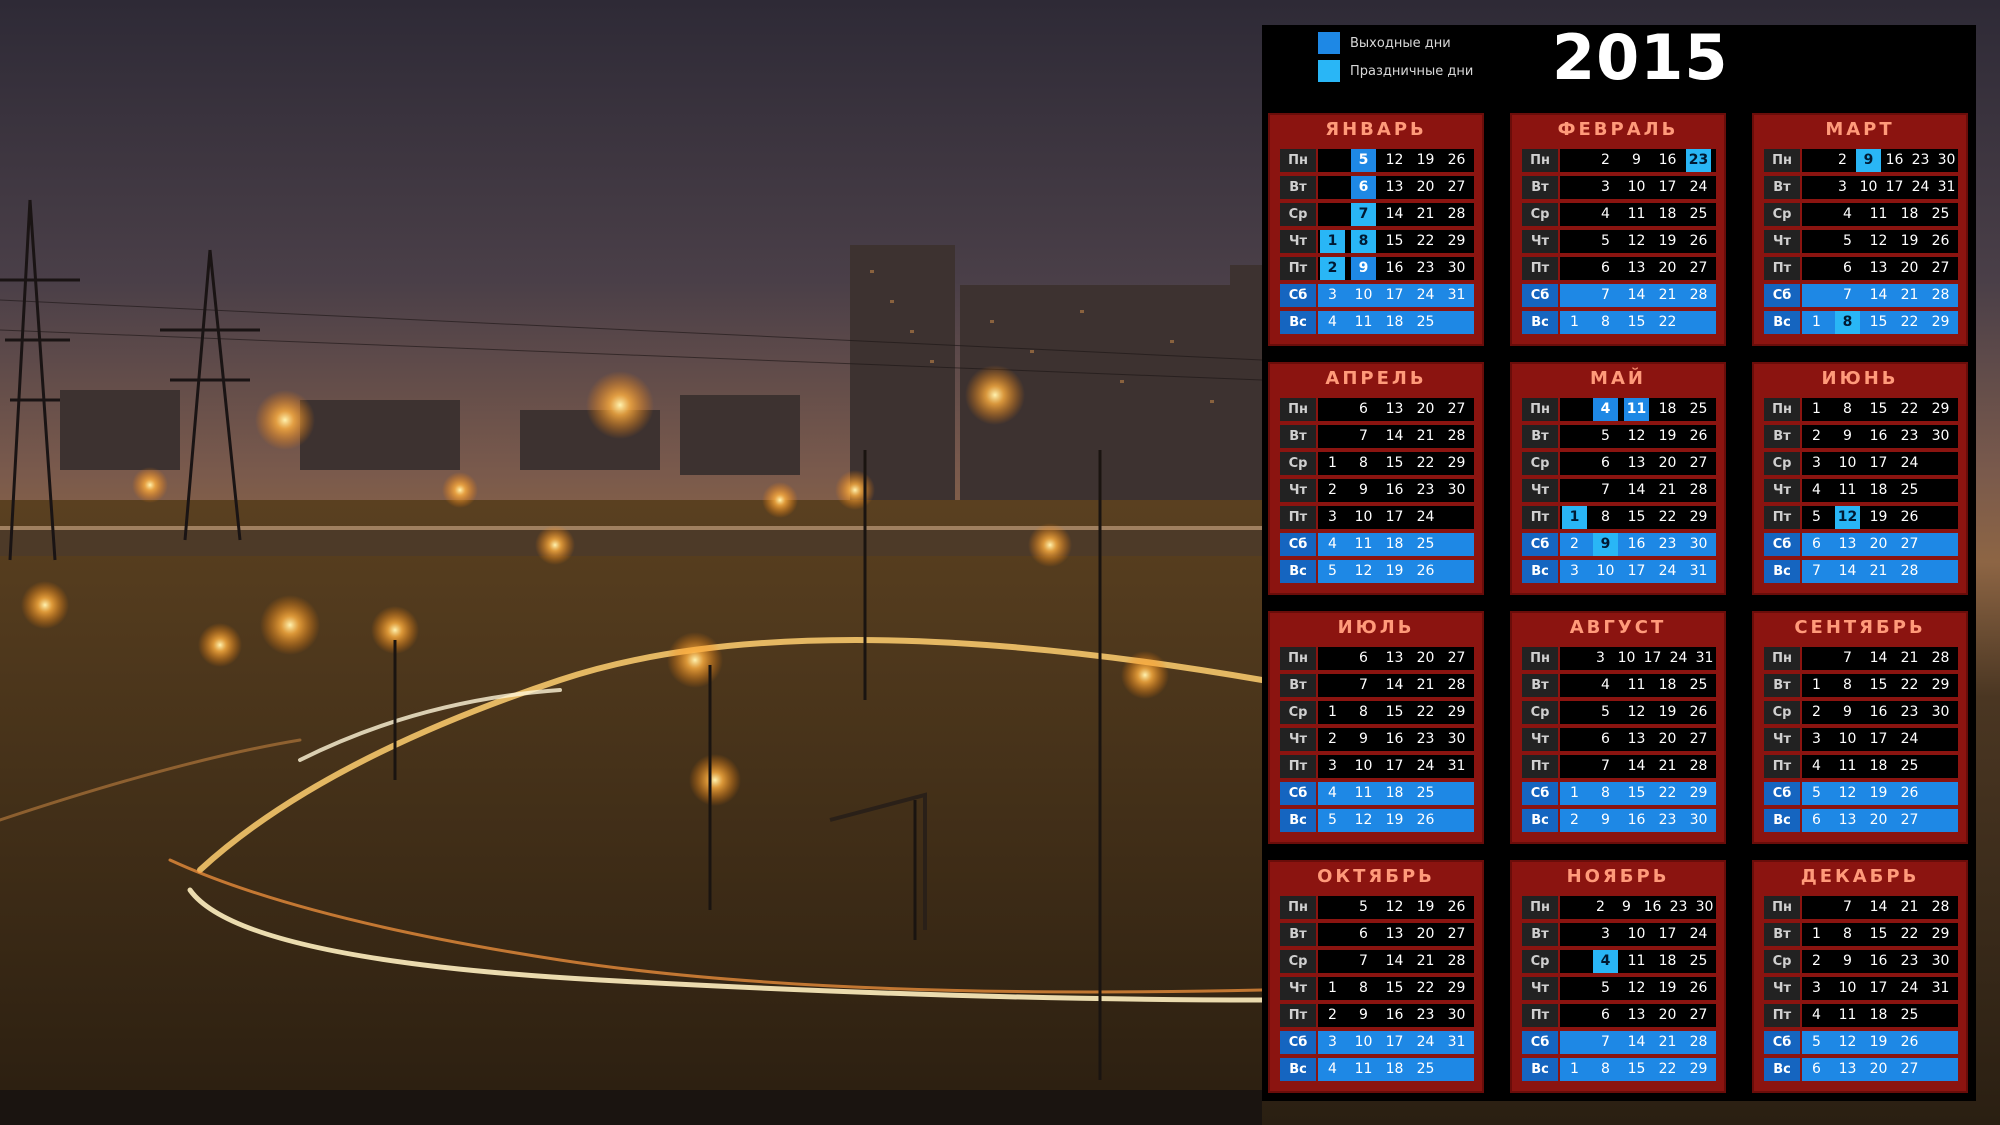 Image resolution: width=2000 pixels, height=1125 pixels. Describe the element at coordinates (1378, 820) in the screenshot. I see `week-row: Вс 5 12 19 26` at that location.